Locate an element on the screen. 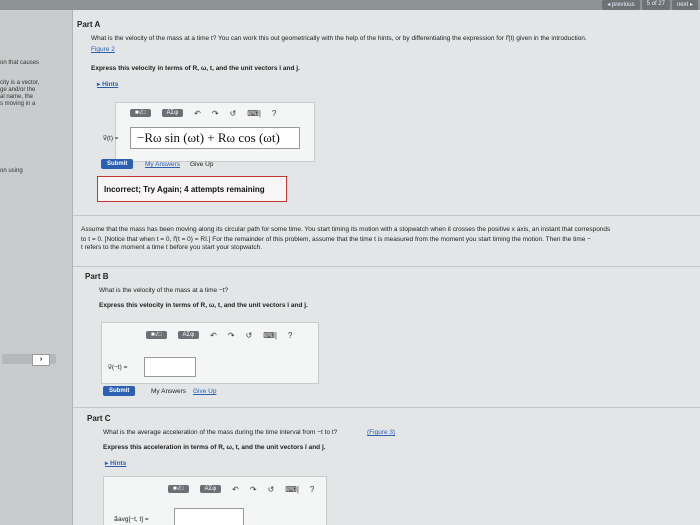 Image resolution: width=700 pixels, height=525 pixels. sidebar-next-button: › is located at coordinates (41, 360).